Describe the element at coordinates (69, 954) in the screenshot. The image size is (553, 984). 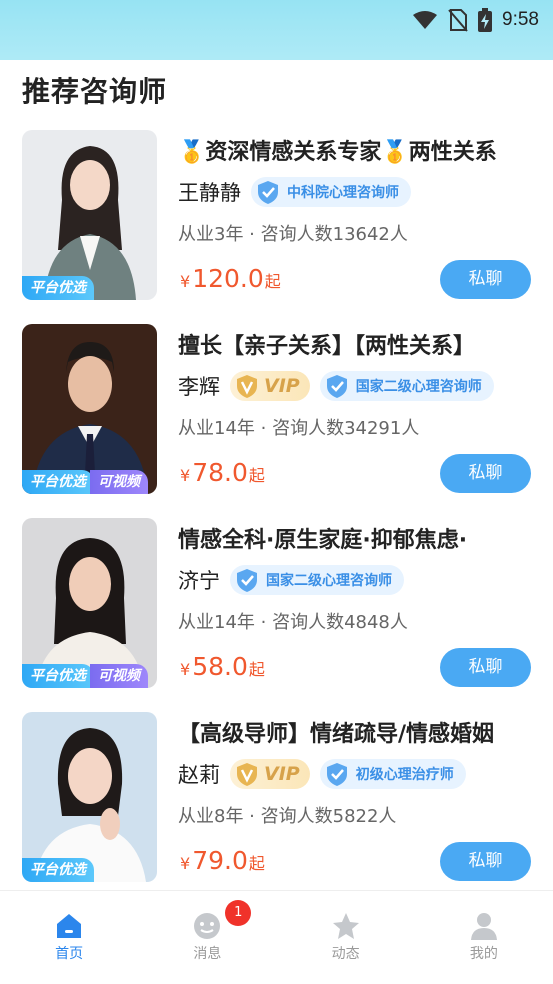
I see `tab-label: 首页` at that location.